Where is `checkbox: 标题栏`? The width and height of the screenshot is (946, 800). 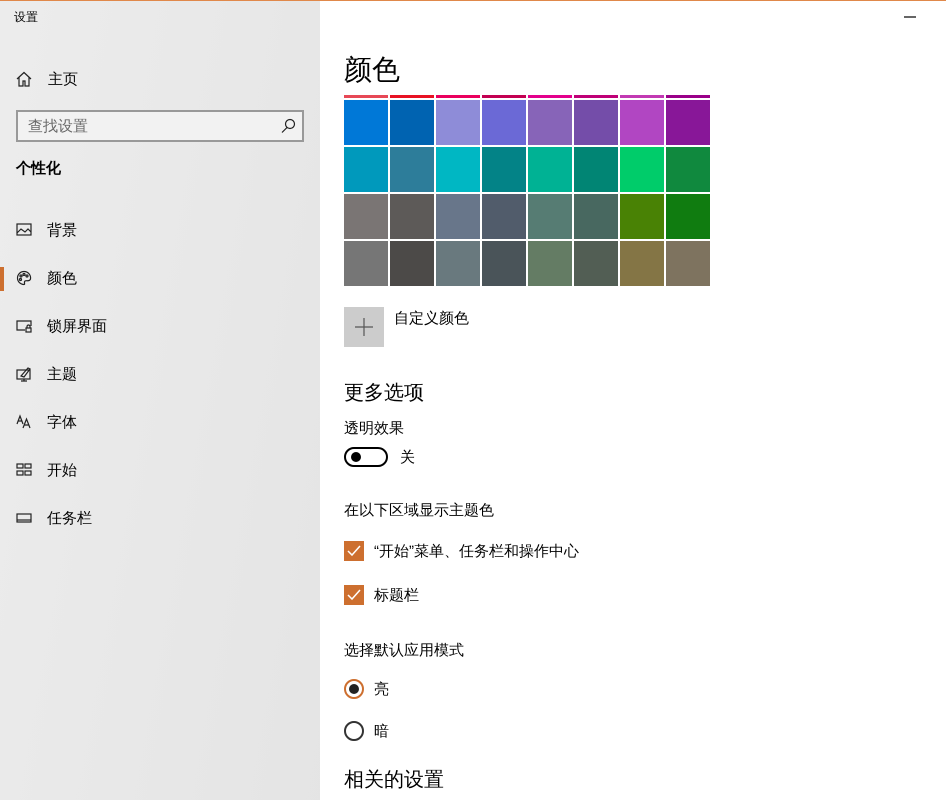
checkbox: 标题栏 is located at coordinates (381, 595).